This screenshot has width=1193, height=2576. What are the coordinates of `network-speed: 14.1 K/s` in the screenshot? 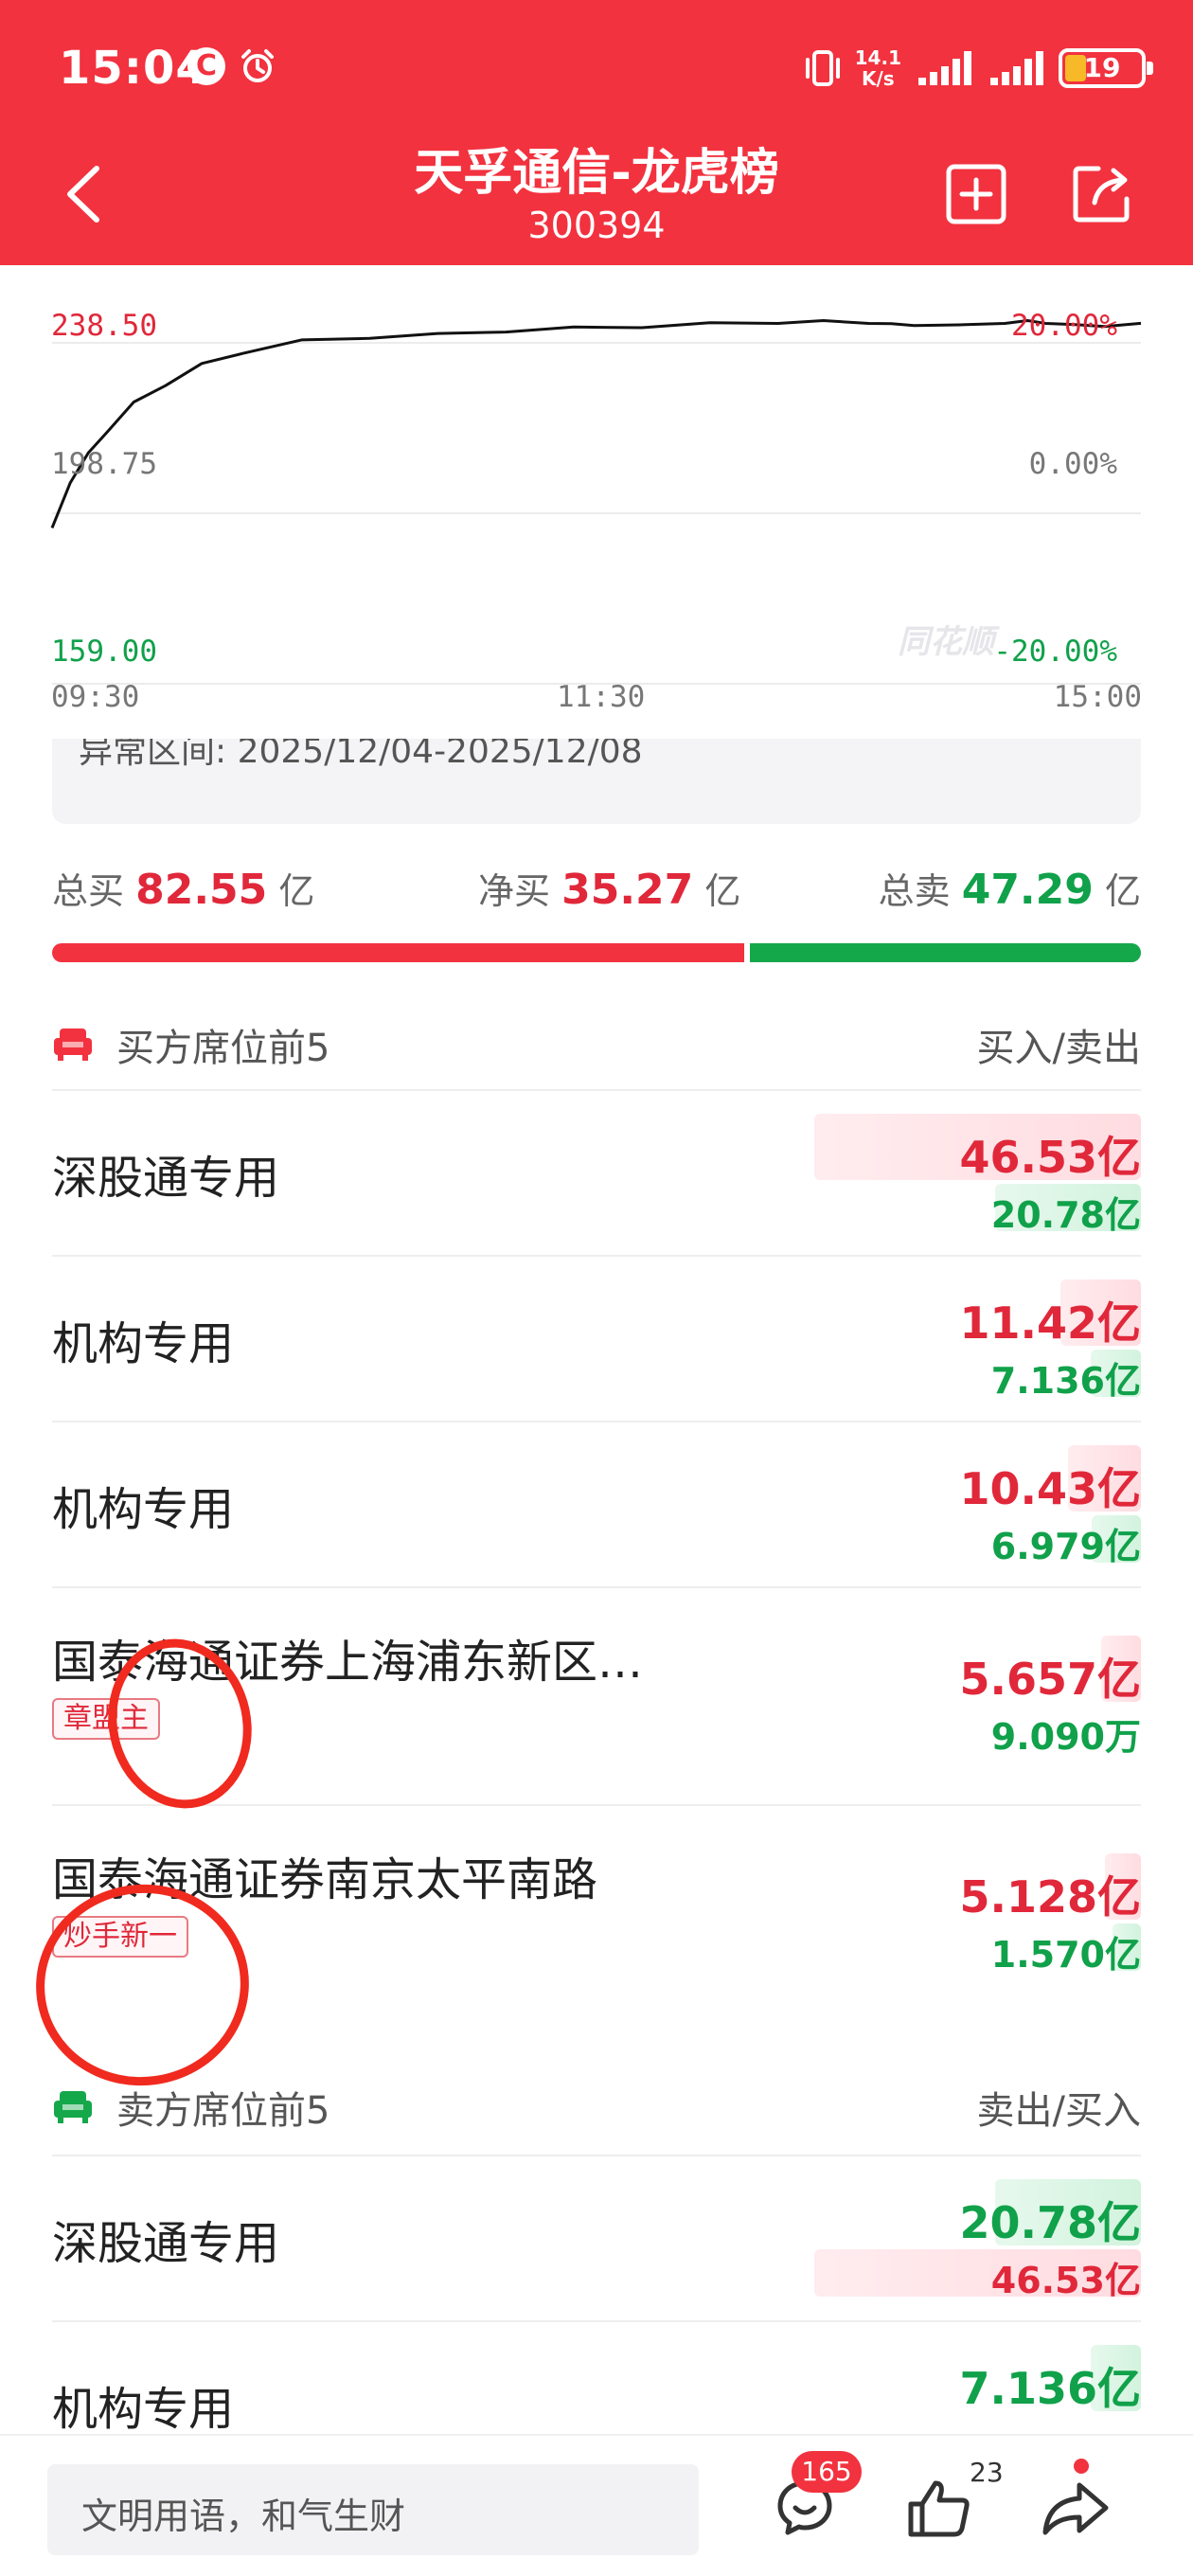 It's located at (878, 68).